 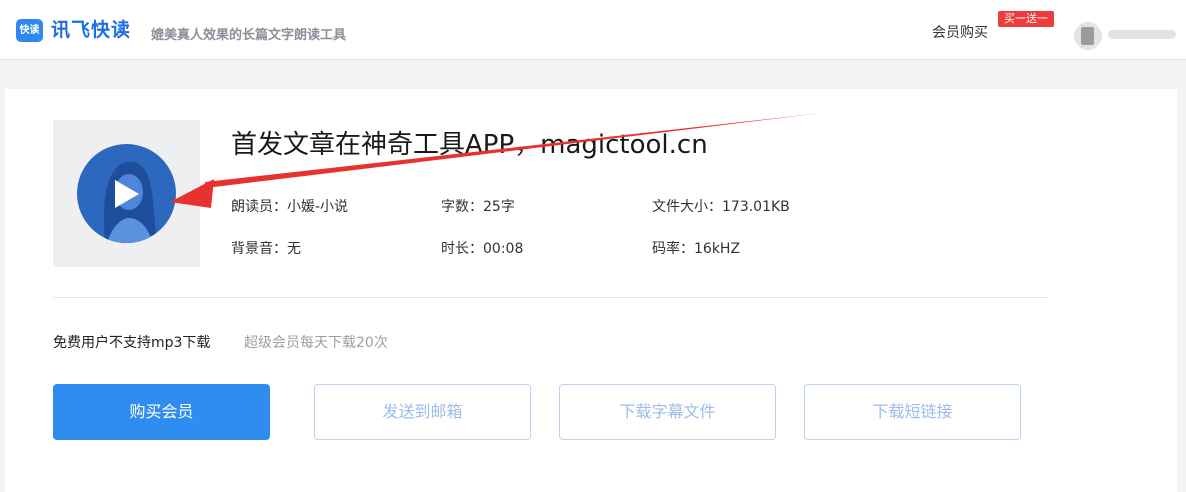 What do you see at coordinates (478, 207) in the screenshot?
I see `word-count: 字数：25字` at bounding box center [478, 207].